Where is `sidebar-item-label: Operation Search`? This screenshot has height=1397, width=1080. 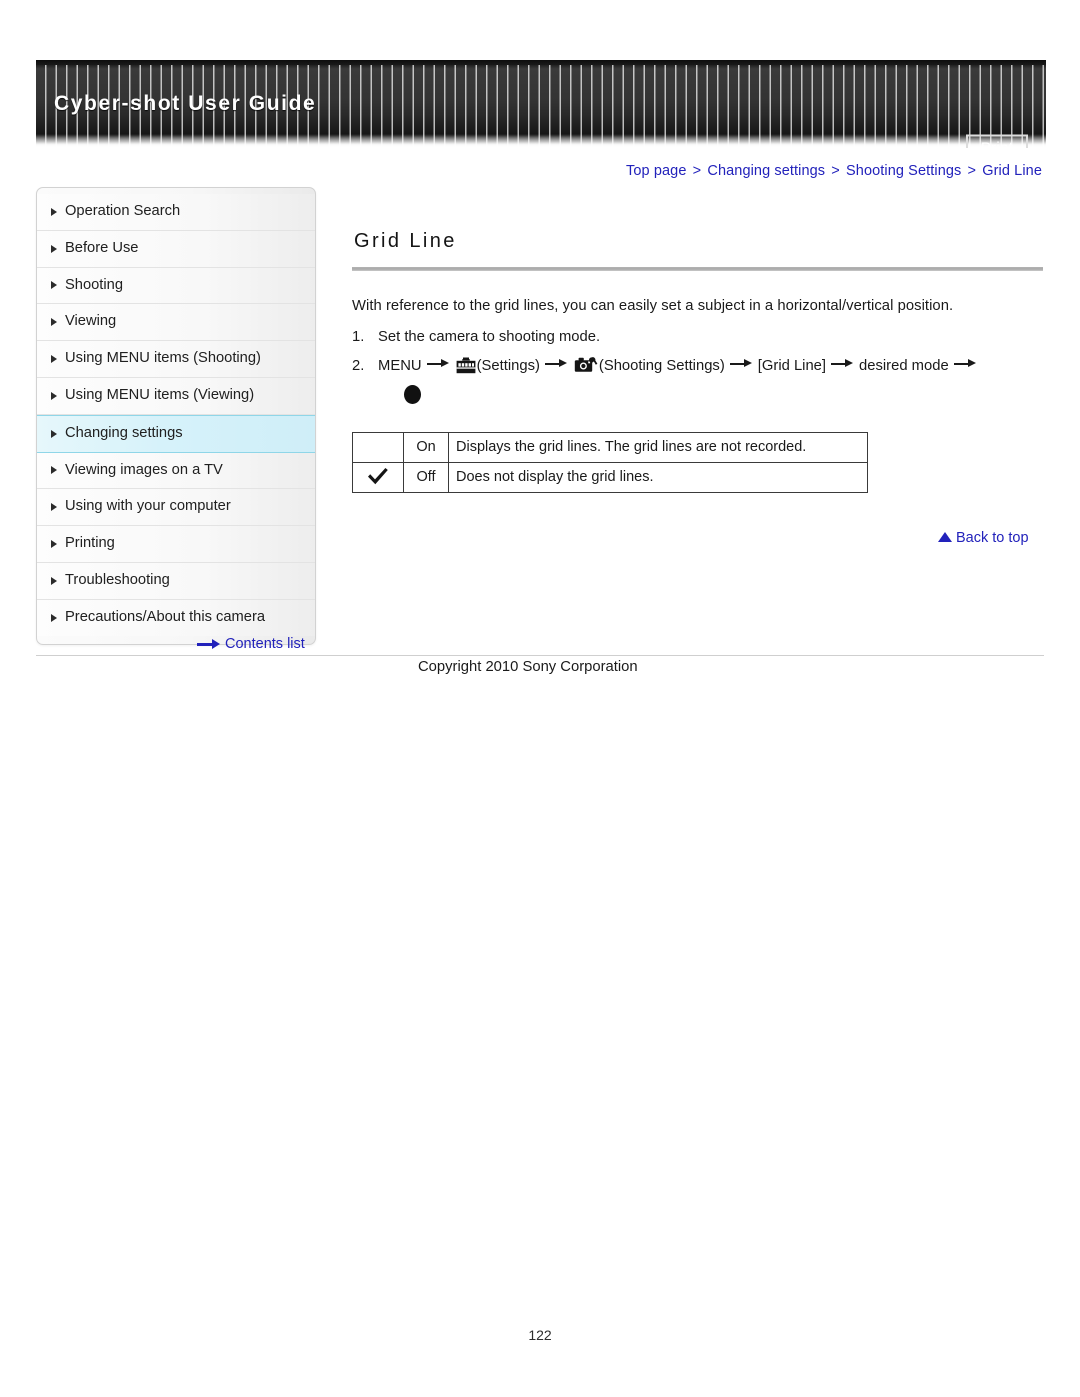 sidebar-item-label: Operation Search is located at coordinates (123, 211).